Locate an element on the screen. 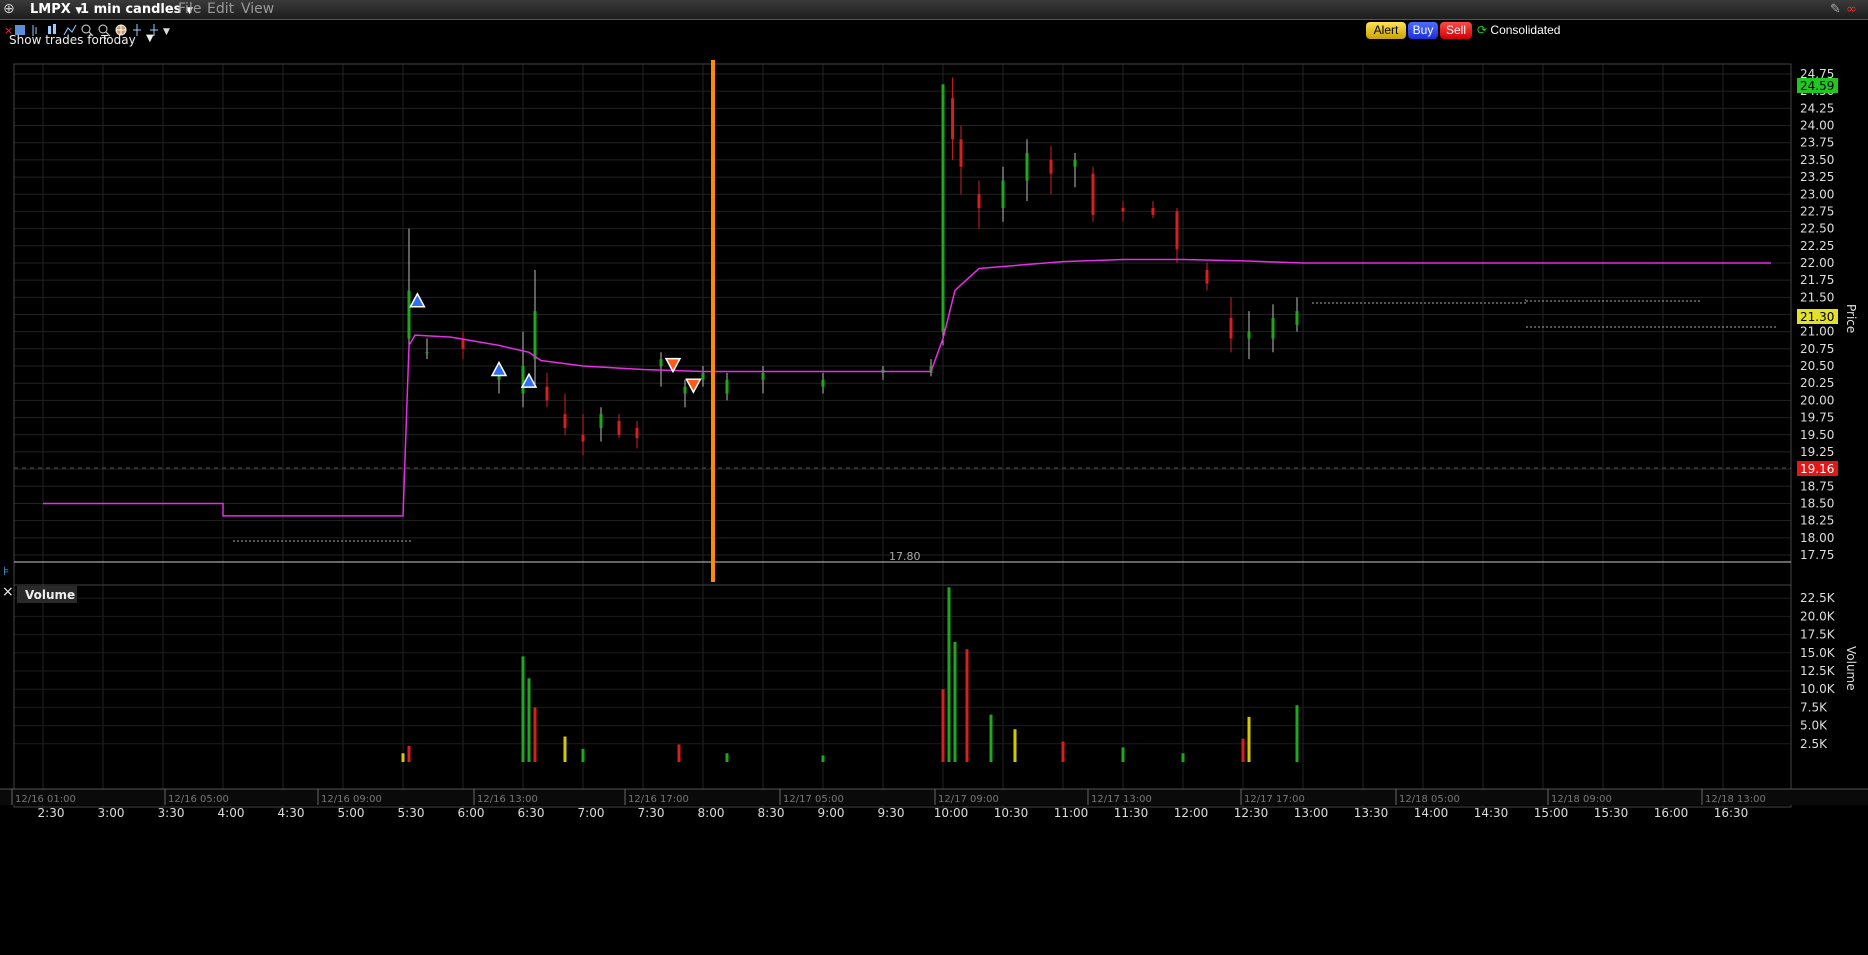 The width and height of the screenshot is (1868, 955). volume-tick-label: 7.5K is located at coordinates (1814, 707).